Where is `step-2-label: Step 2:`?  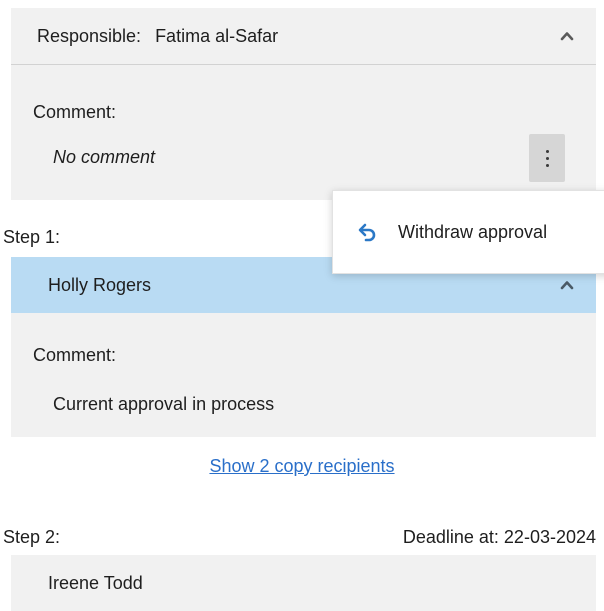
step-2-label: Step 2: is located at coordinates (32, 537).